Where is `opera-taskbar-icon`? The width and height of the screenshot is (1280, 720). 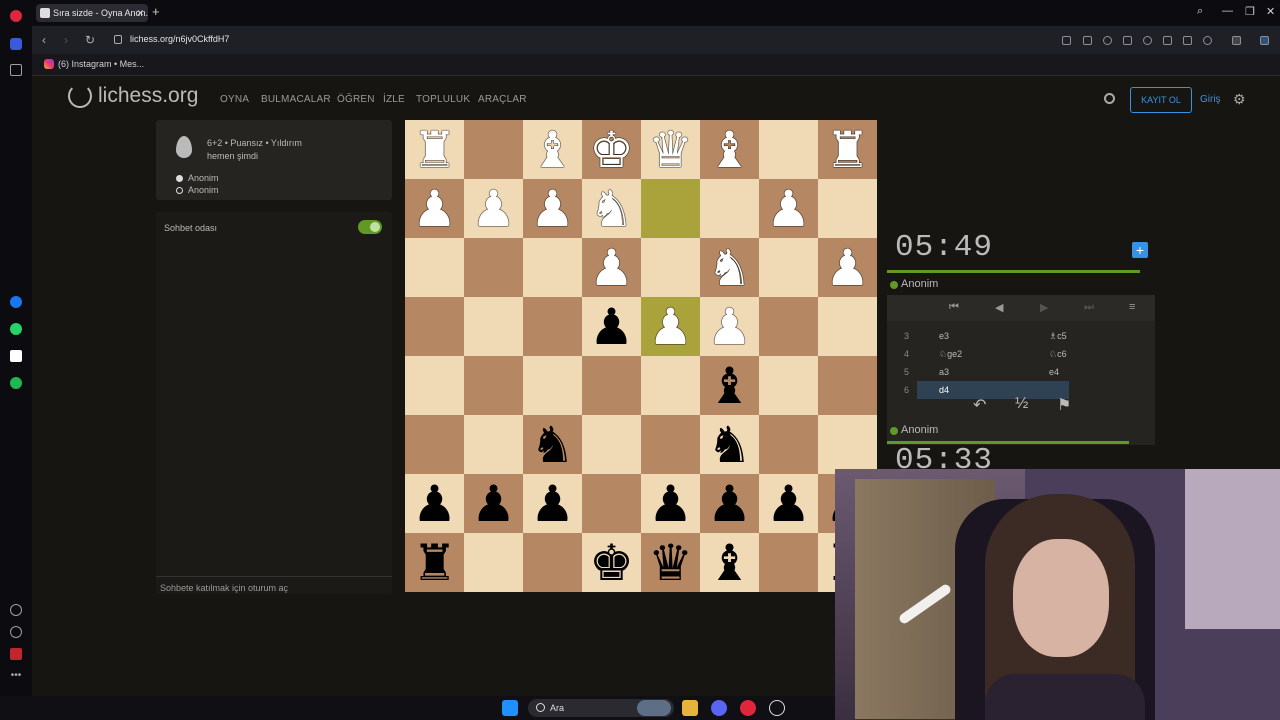
opera-taskbar-icon is located at coordinates (748, 708).